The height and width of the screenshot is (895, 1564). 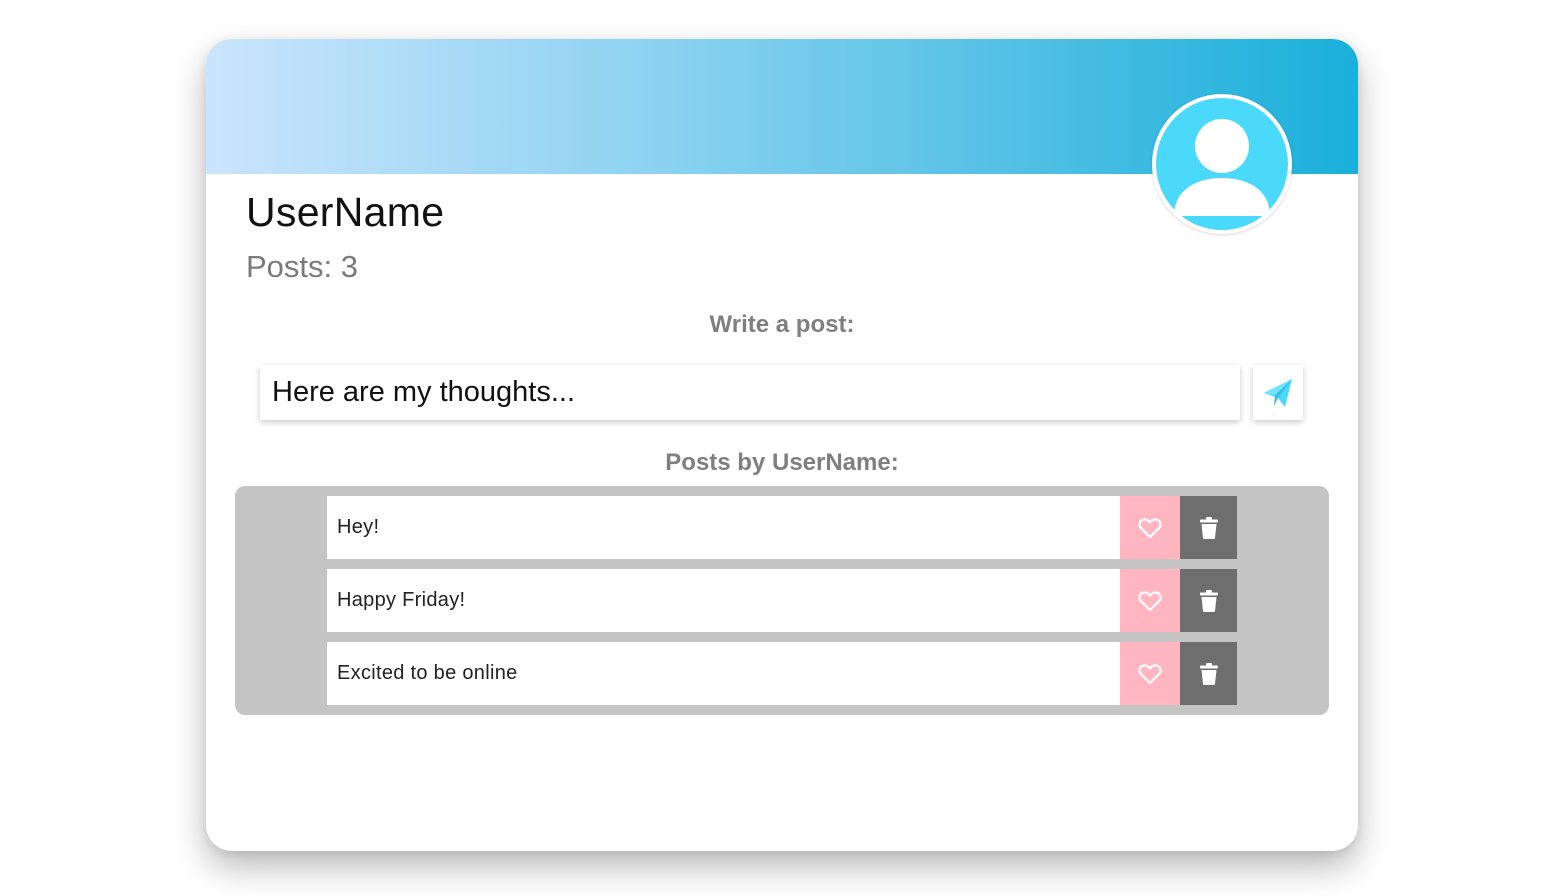 I want to click on user-avatar-icon, so click(x=1222, y=164).